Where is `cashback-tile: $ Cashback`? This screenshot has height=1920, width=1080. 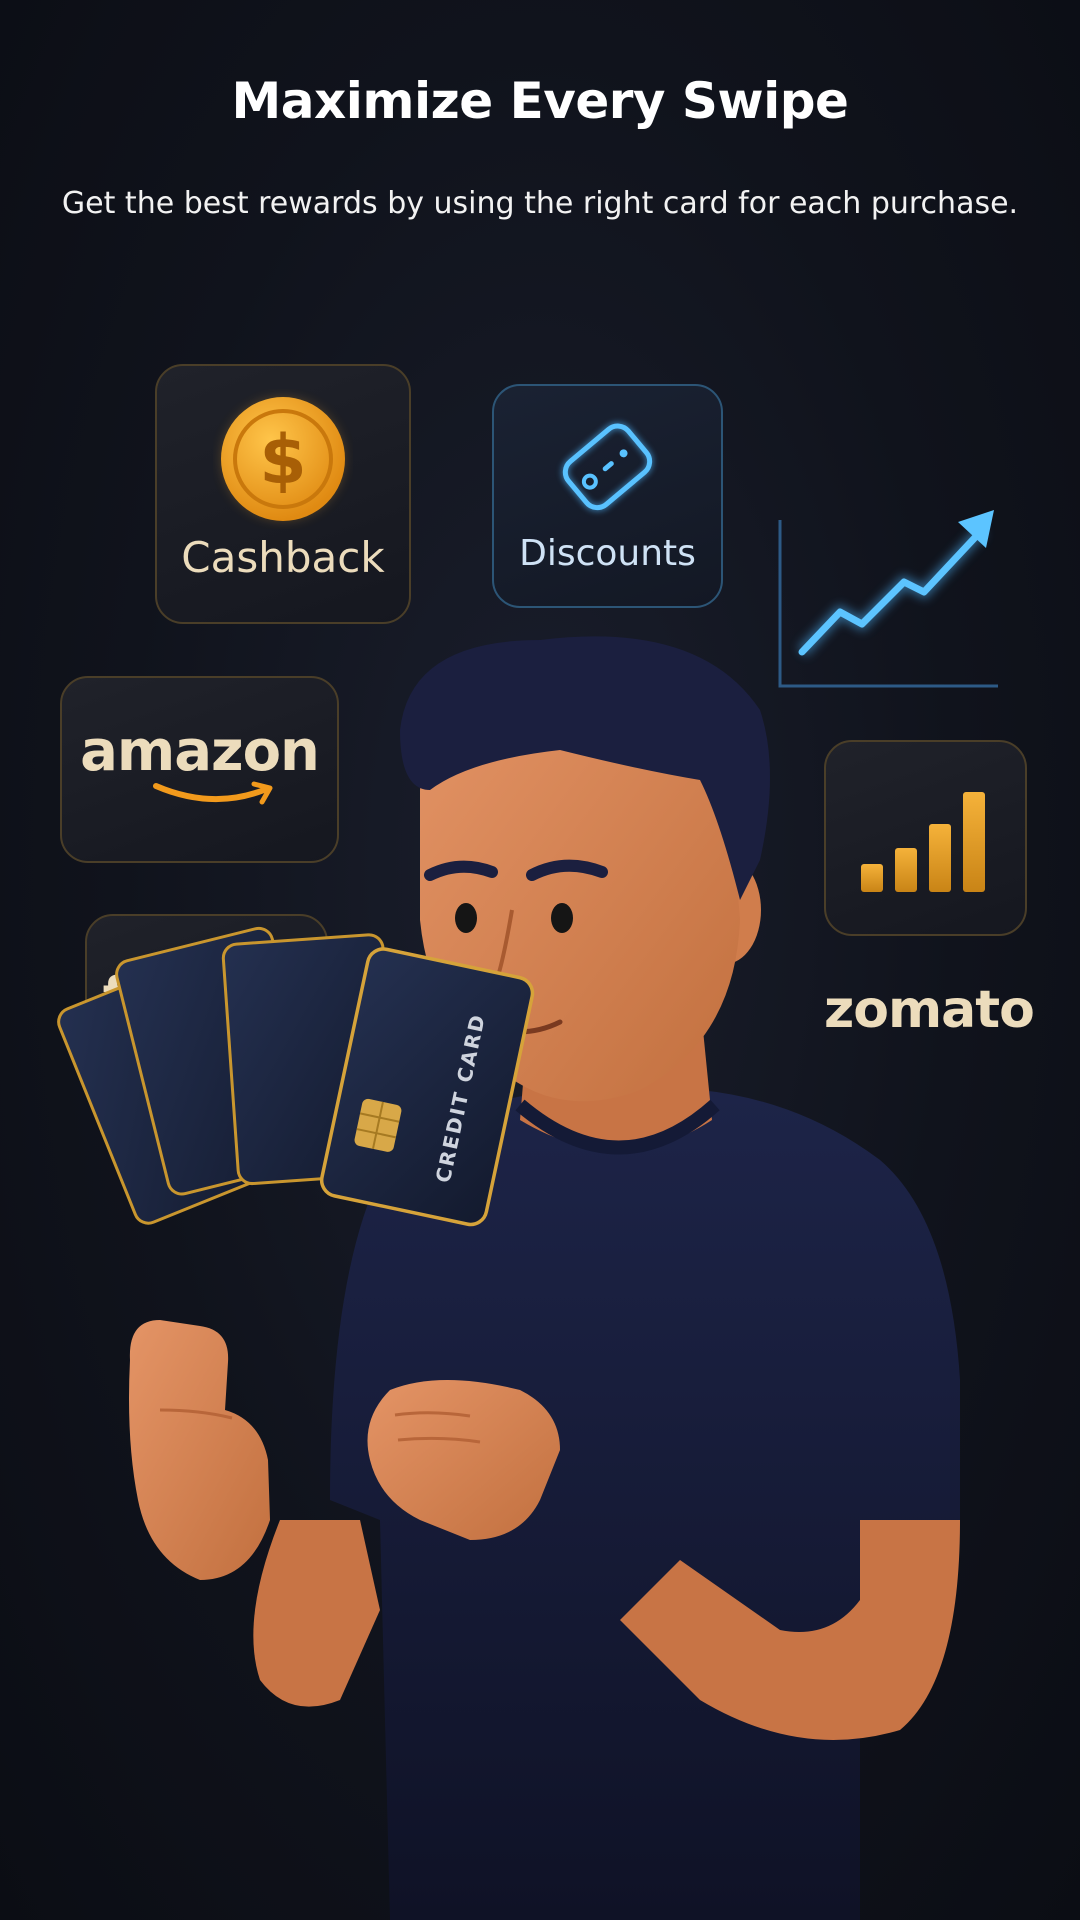
cashback-tile: $ Cashback is located at coordinates (283, 494).